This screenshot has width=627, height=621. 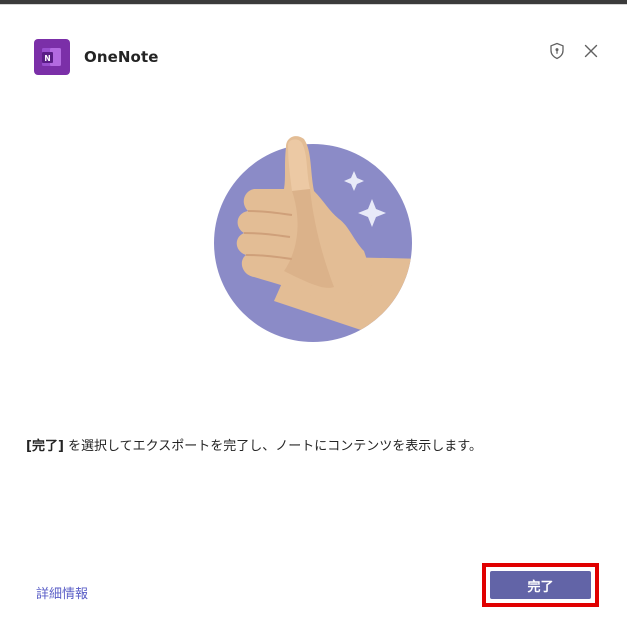 What do you see at coordinates (272, 446) in the screenshot?
I see `message-text: を選択してエクスポートを完了し、ノートにコンテンツを表示します。` at bounding box center [272, 446].